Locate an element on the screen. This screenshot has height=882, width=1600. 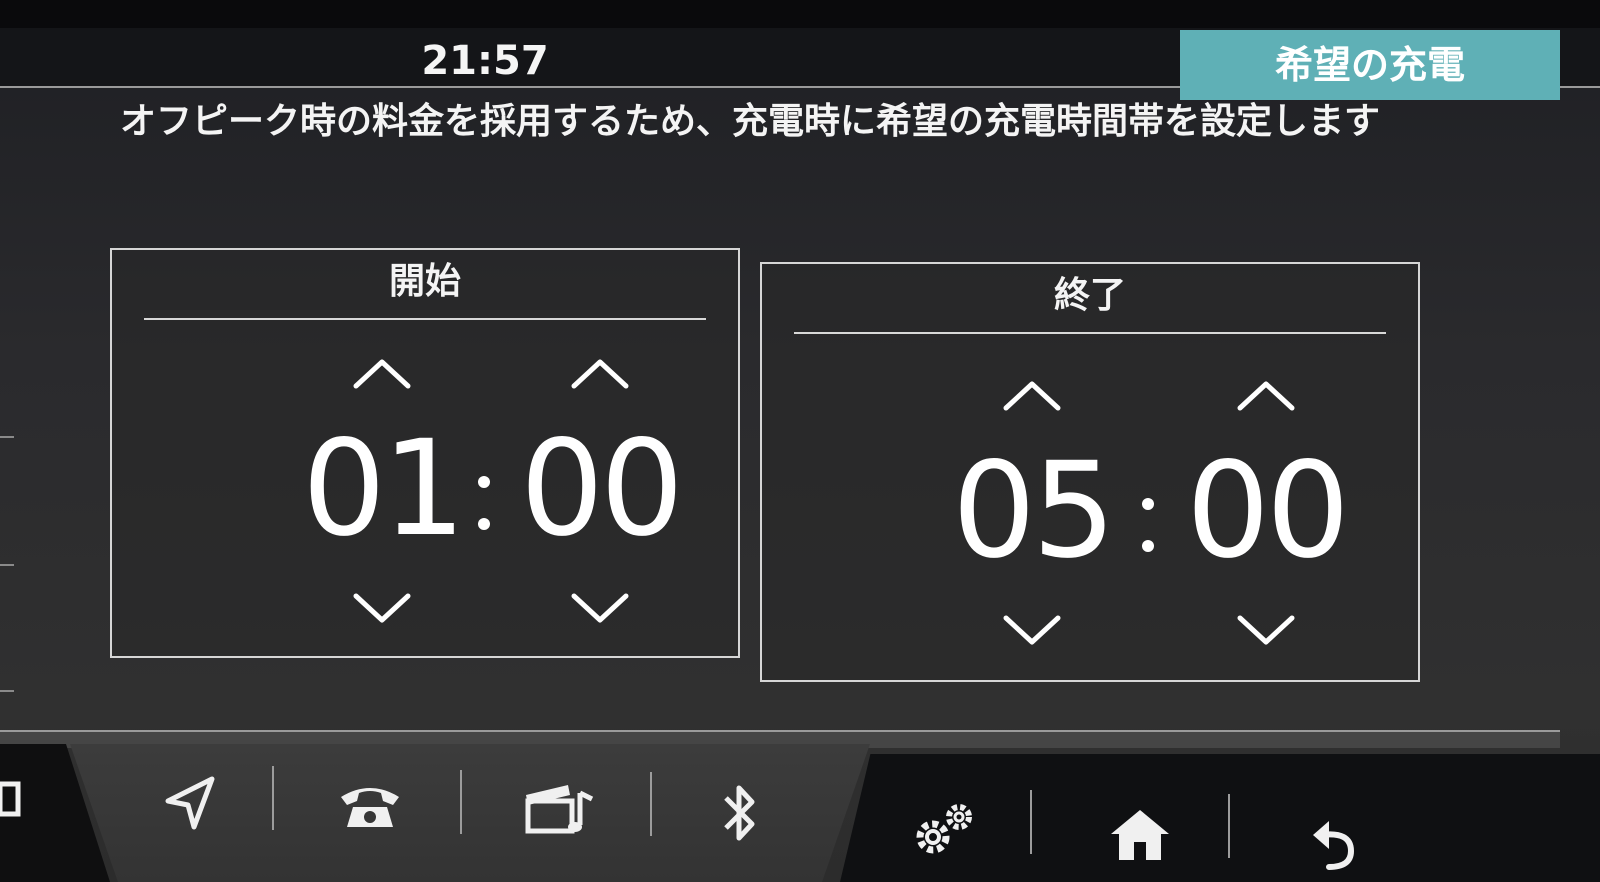
nav-phone-button is located at coordinates (370, 805).